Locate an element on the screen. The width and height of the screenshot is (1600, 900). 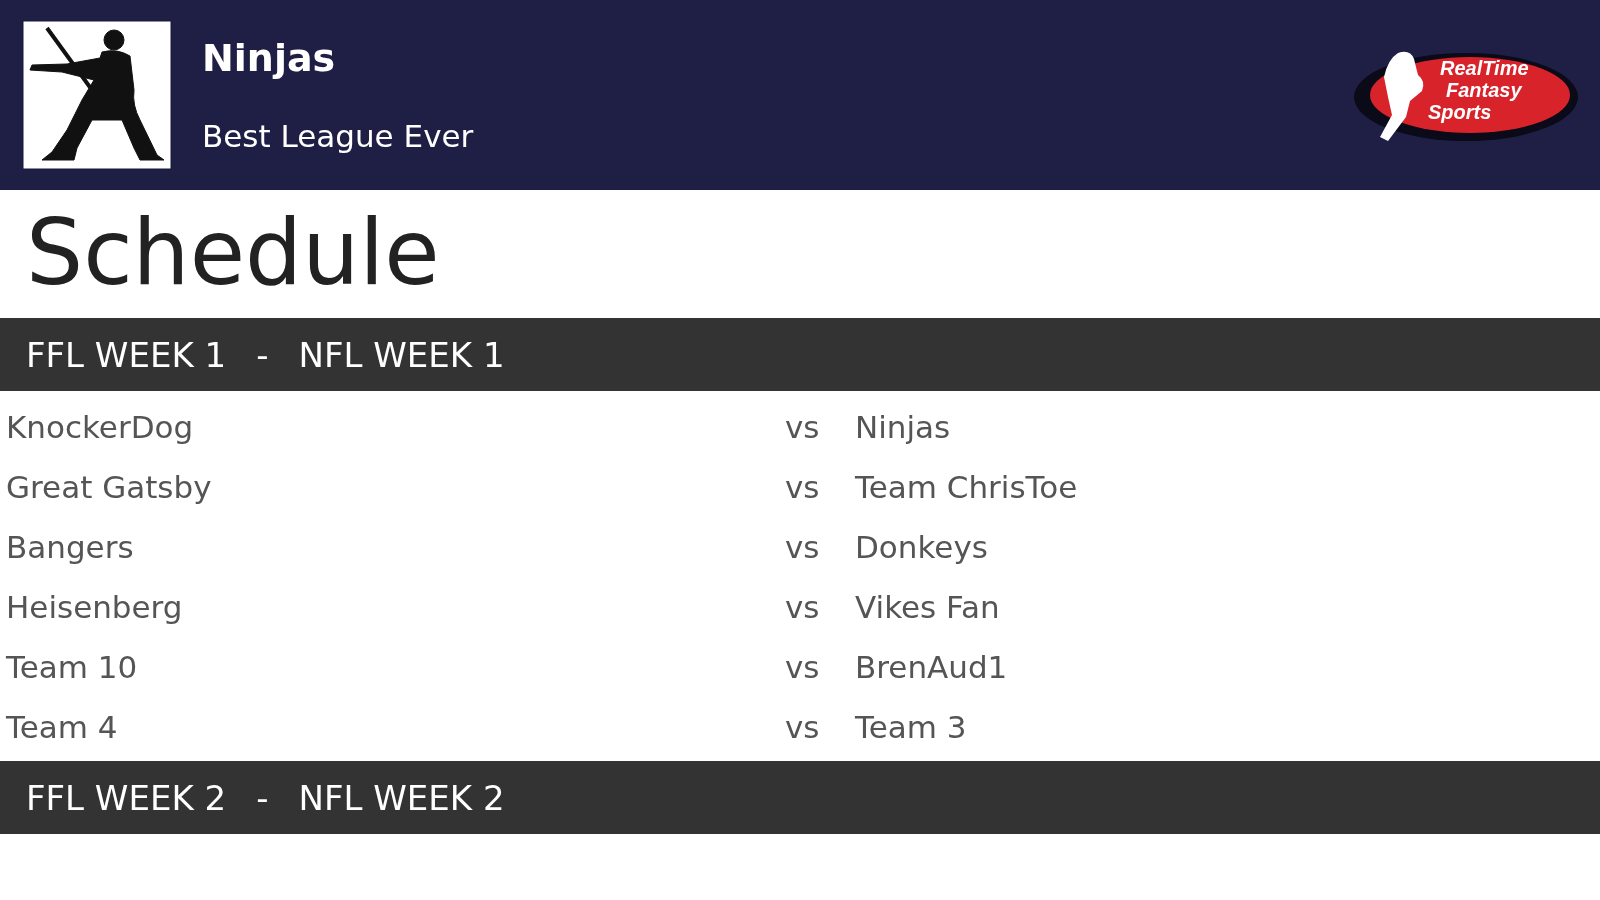
team-name: Team 4 is located at coordinates (62, 727).